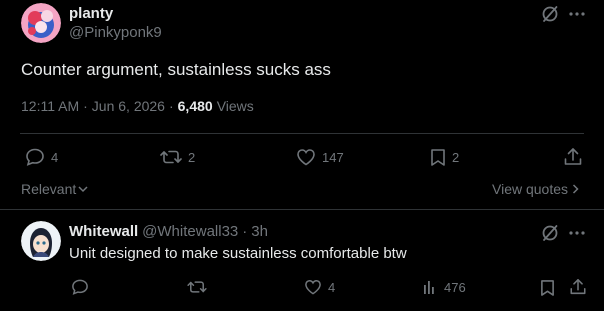  I want to click on reply-repost-button, so click(197, 287).